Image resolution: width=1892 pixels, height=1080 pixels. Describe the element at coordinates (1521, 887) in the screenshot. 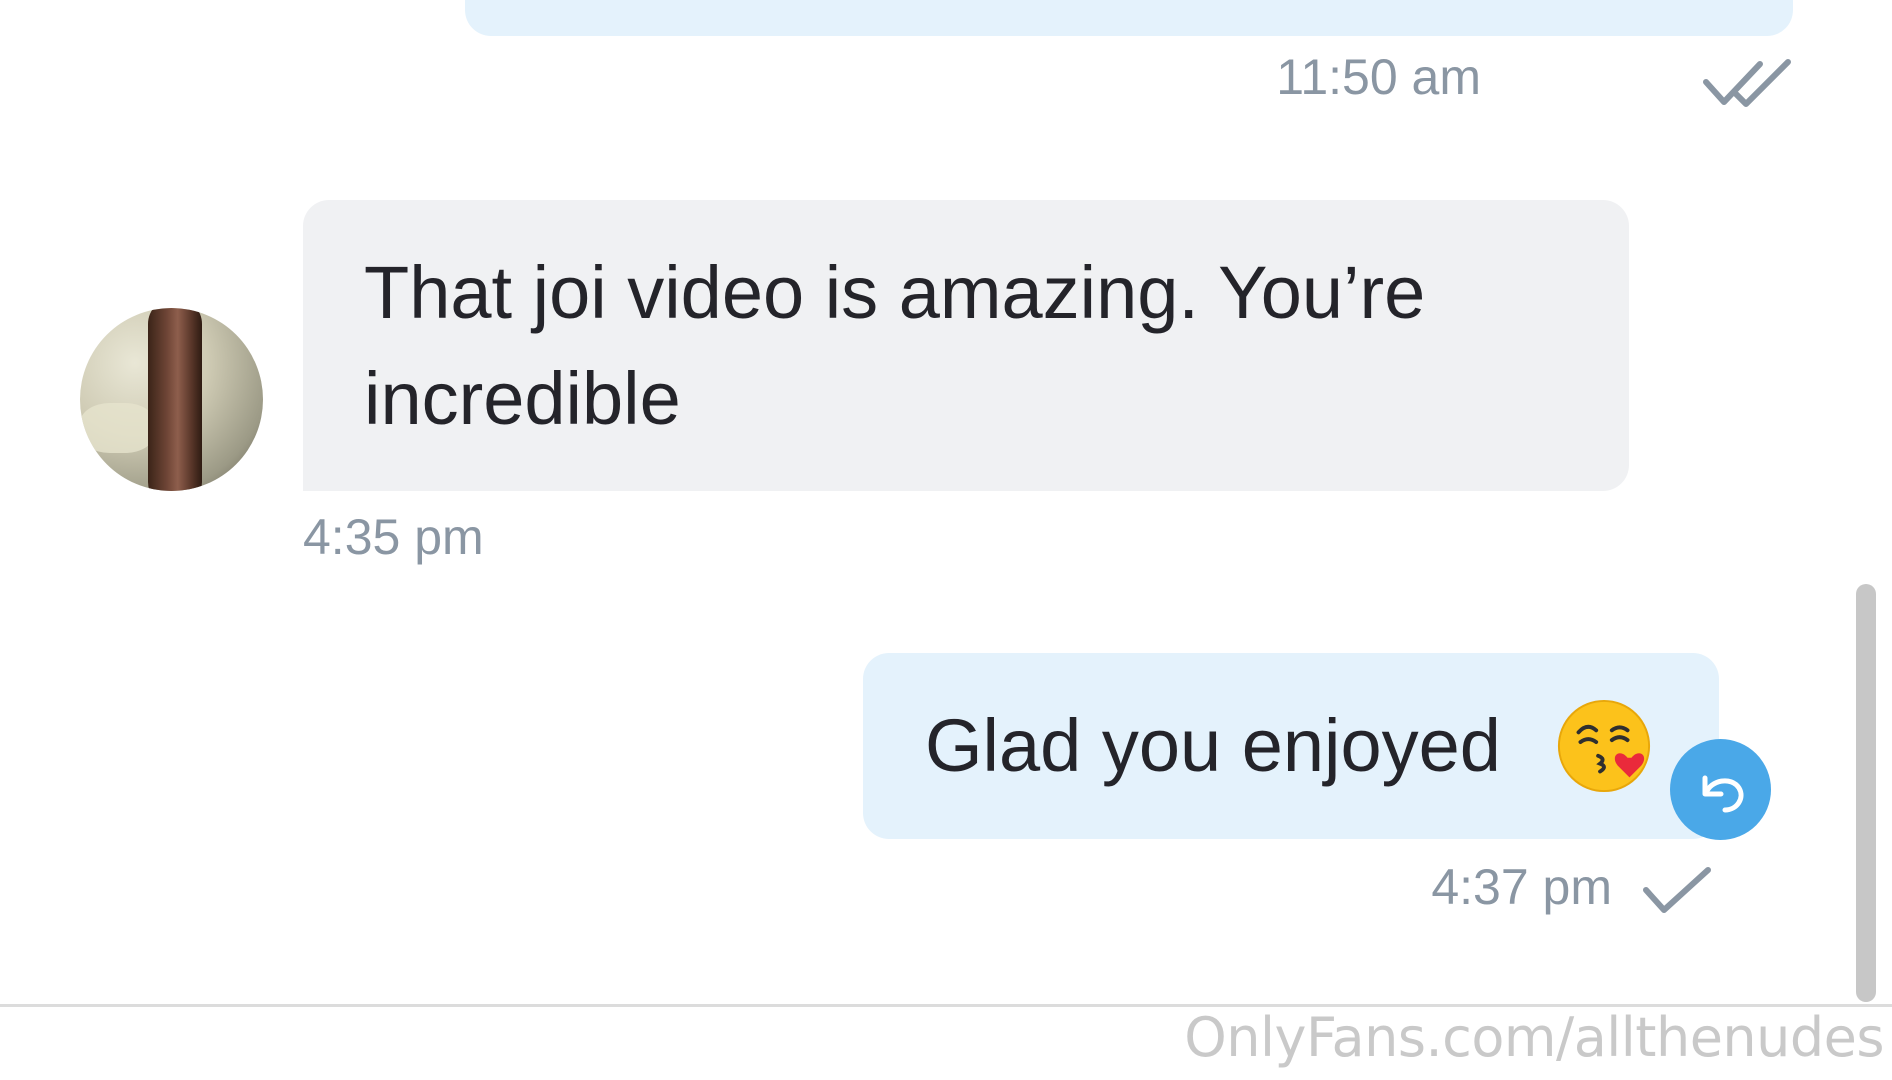

I see `outgoing-message-timestamp: 4:37 pm` at that location.